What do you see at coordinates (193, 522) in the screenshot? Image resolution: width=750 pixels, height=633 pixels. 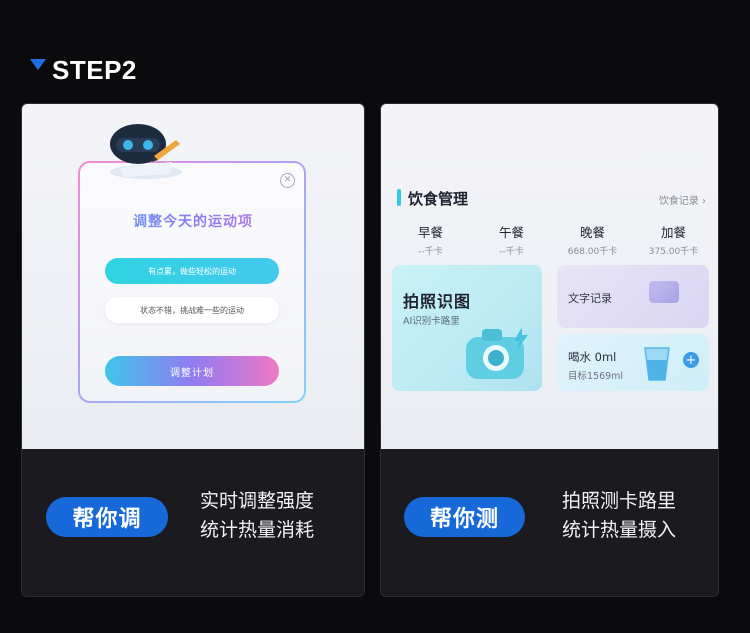 I see `card-caption: 帮你调 实时调整强度 统计热量消耗` at bounding box center [193, 522].